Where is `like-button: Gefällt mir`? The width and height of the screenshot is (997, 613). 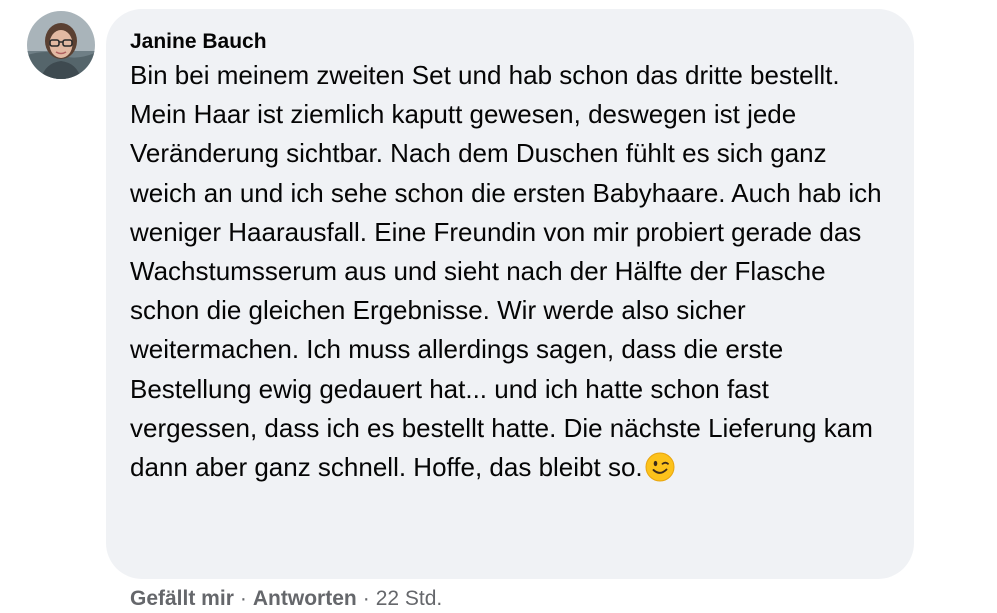 like-button: Gefällt mir is located at coordinates (182, 598).